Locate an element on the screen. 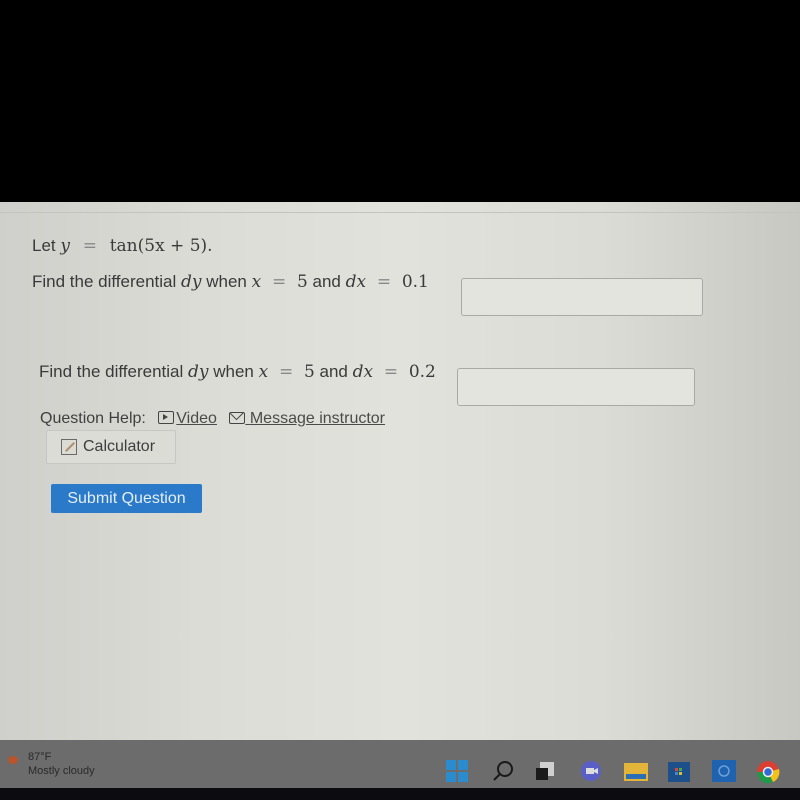  question-help-label: Question Help: is located at coordinates (93, 418).